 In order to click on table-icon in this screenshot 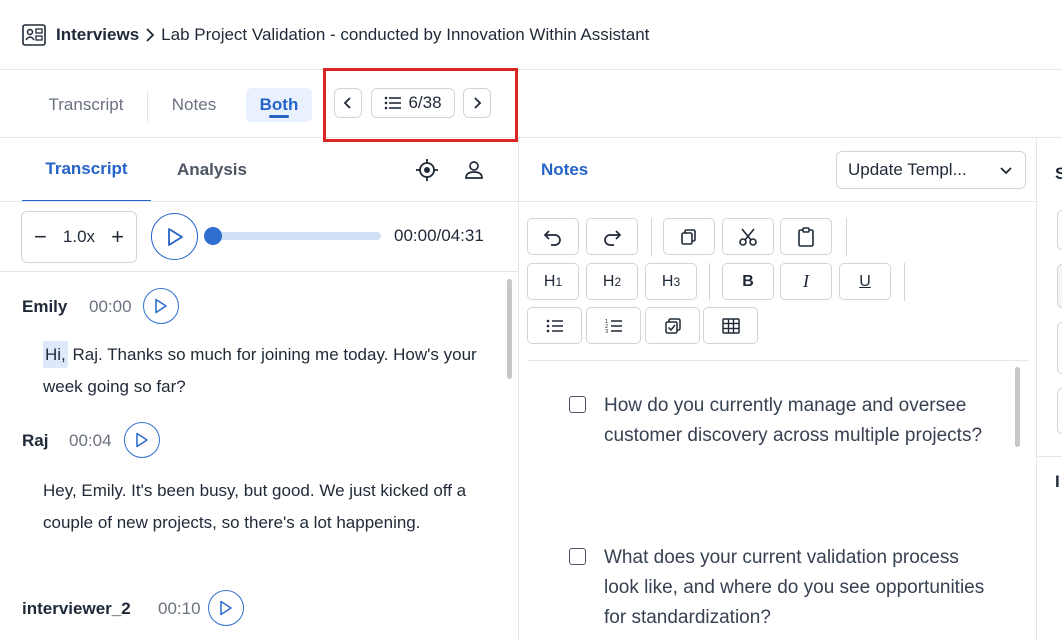, I will do `click(730, 325)`.